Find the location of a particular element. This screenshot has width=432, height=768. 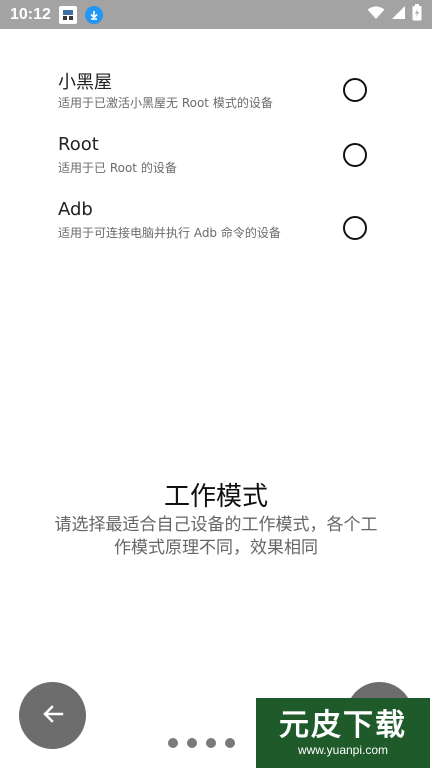

option-title: 小黑屋 is located at coordinates (85, 82).